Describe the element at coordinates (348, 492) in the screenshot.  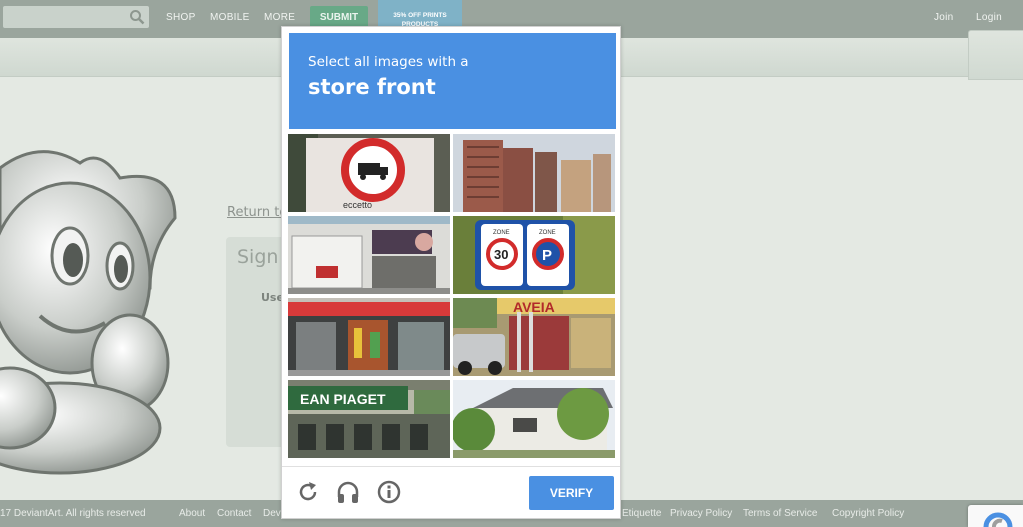
I see `headphones-icon` at that location.